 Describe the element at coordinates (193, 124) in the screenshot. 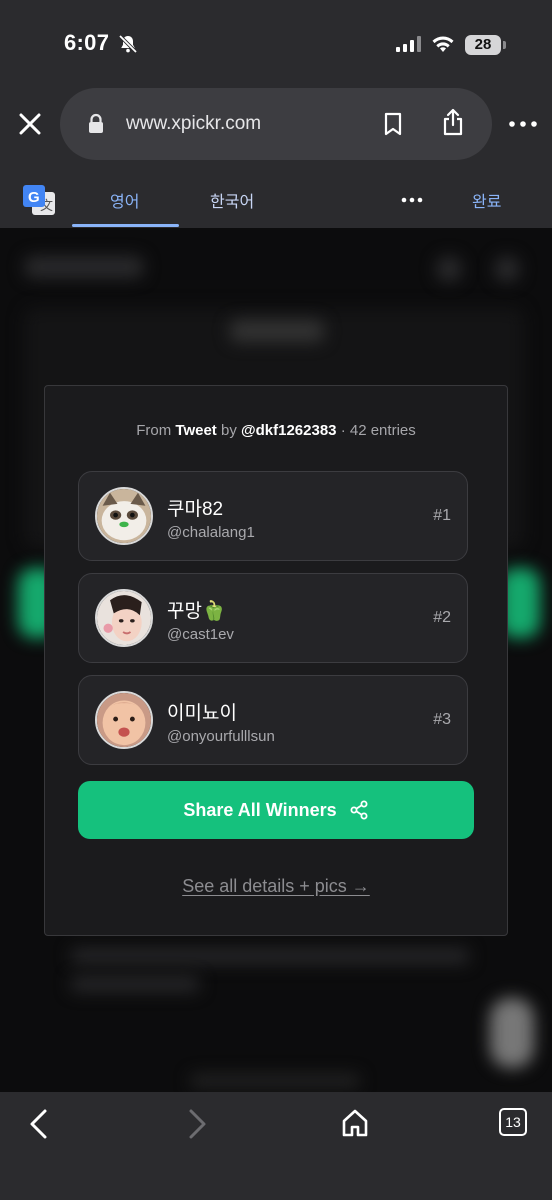

I see `url-text: www.xpickr.com` at that location.